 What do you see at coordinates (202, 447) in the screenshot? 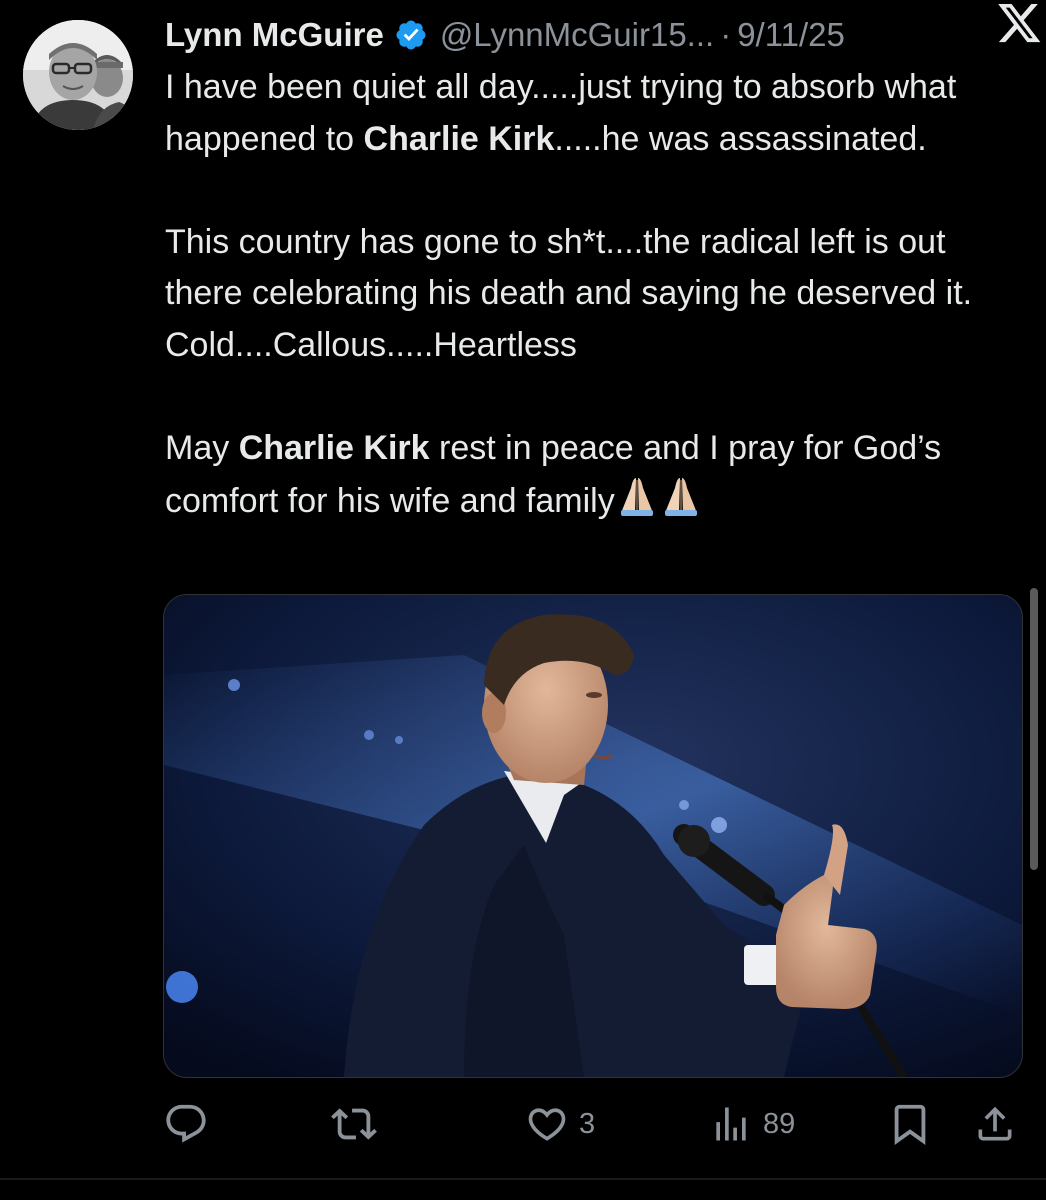
I see `text-segment: May` at bounding box center [202, 447].